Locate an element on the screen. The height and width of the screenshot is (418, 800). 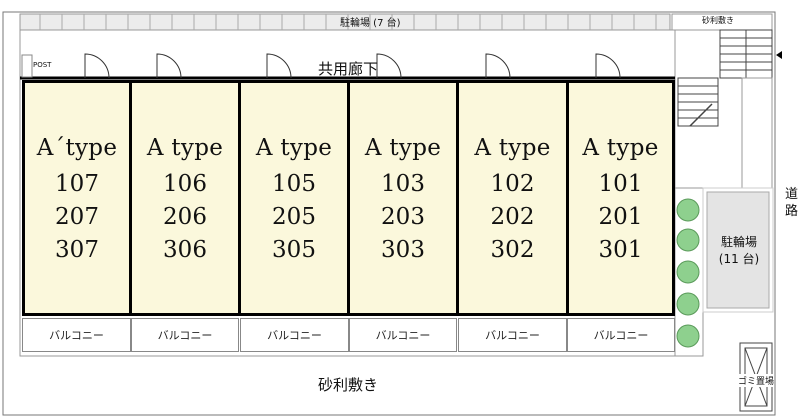
balcony-103: バルコニー is located at coordinates (403, 335).